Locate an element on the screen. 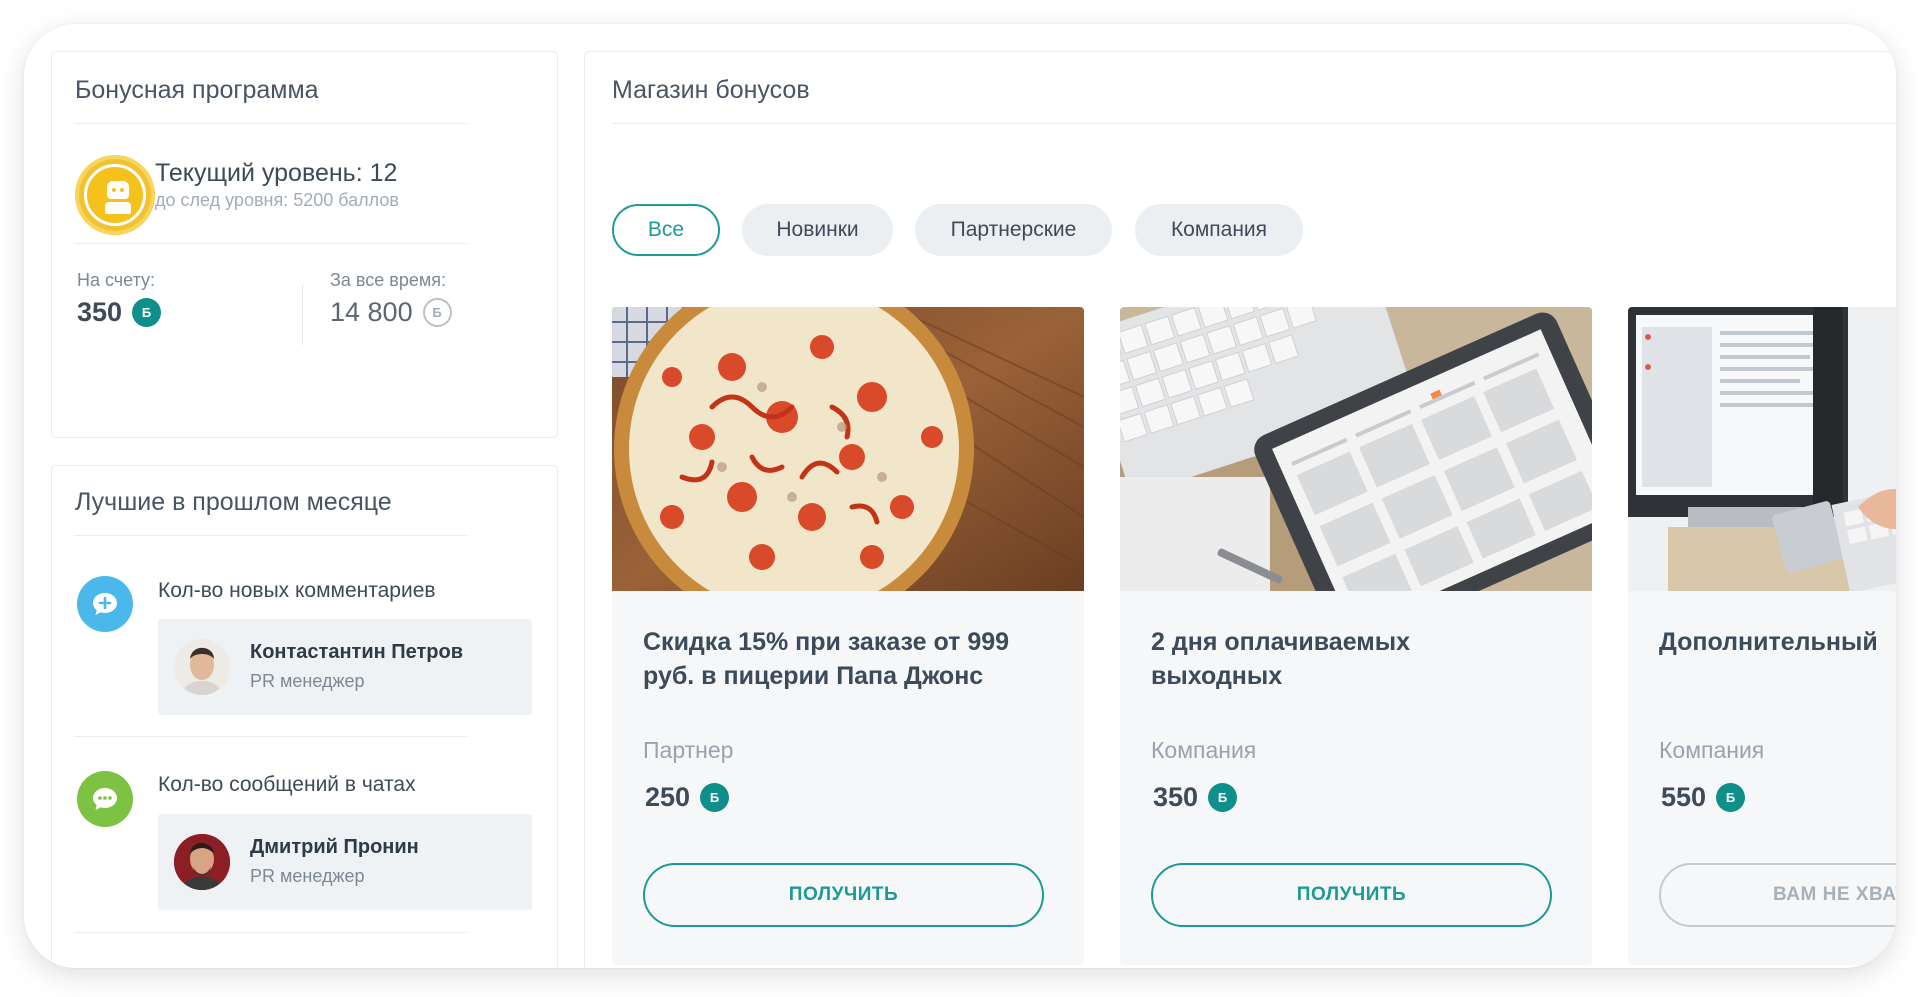 The height and width of the screenshot is (997, 1920). robot-icon is located at coordinates (115, 195).